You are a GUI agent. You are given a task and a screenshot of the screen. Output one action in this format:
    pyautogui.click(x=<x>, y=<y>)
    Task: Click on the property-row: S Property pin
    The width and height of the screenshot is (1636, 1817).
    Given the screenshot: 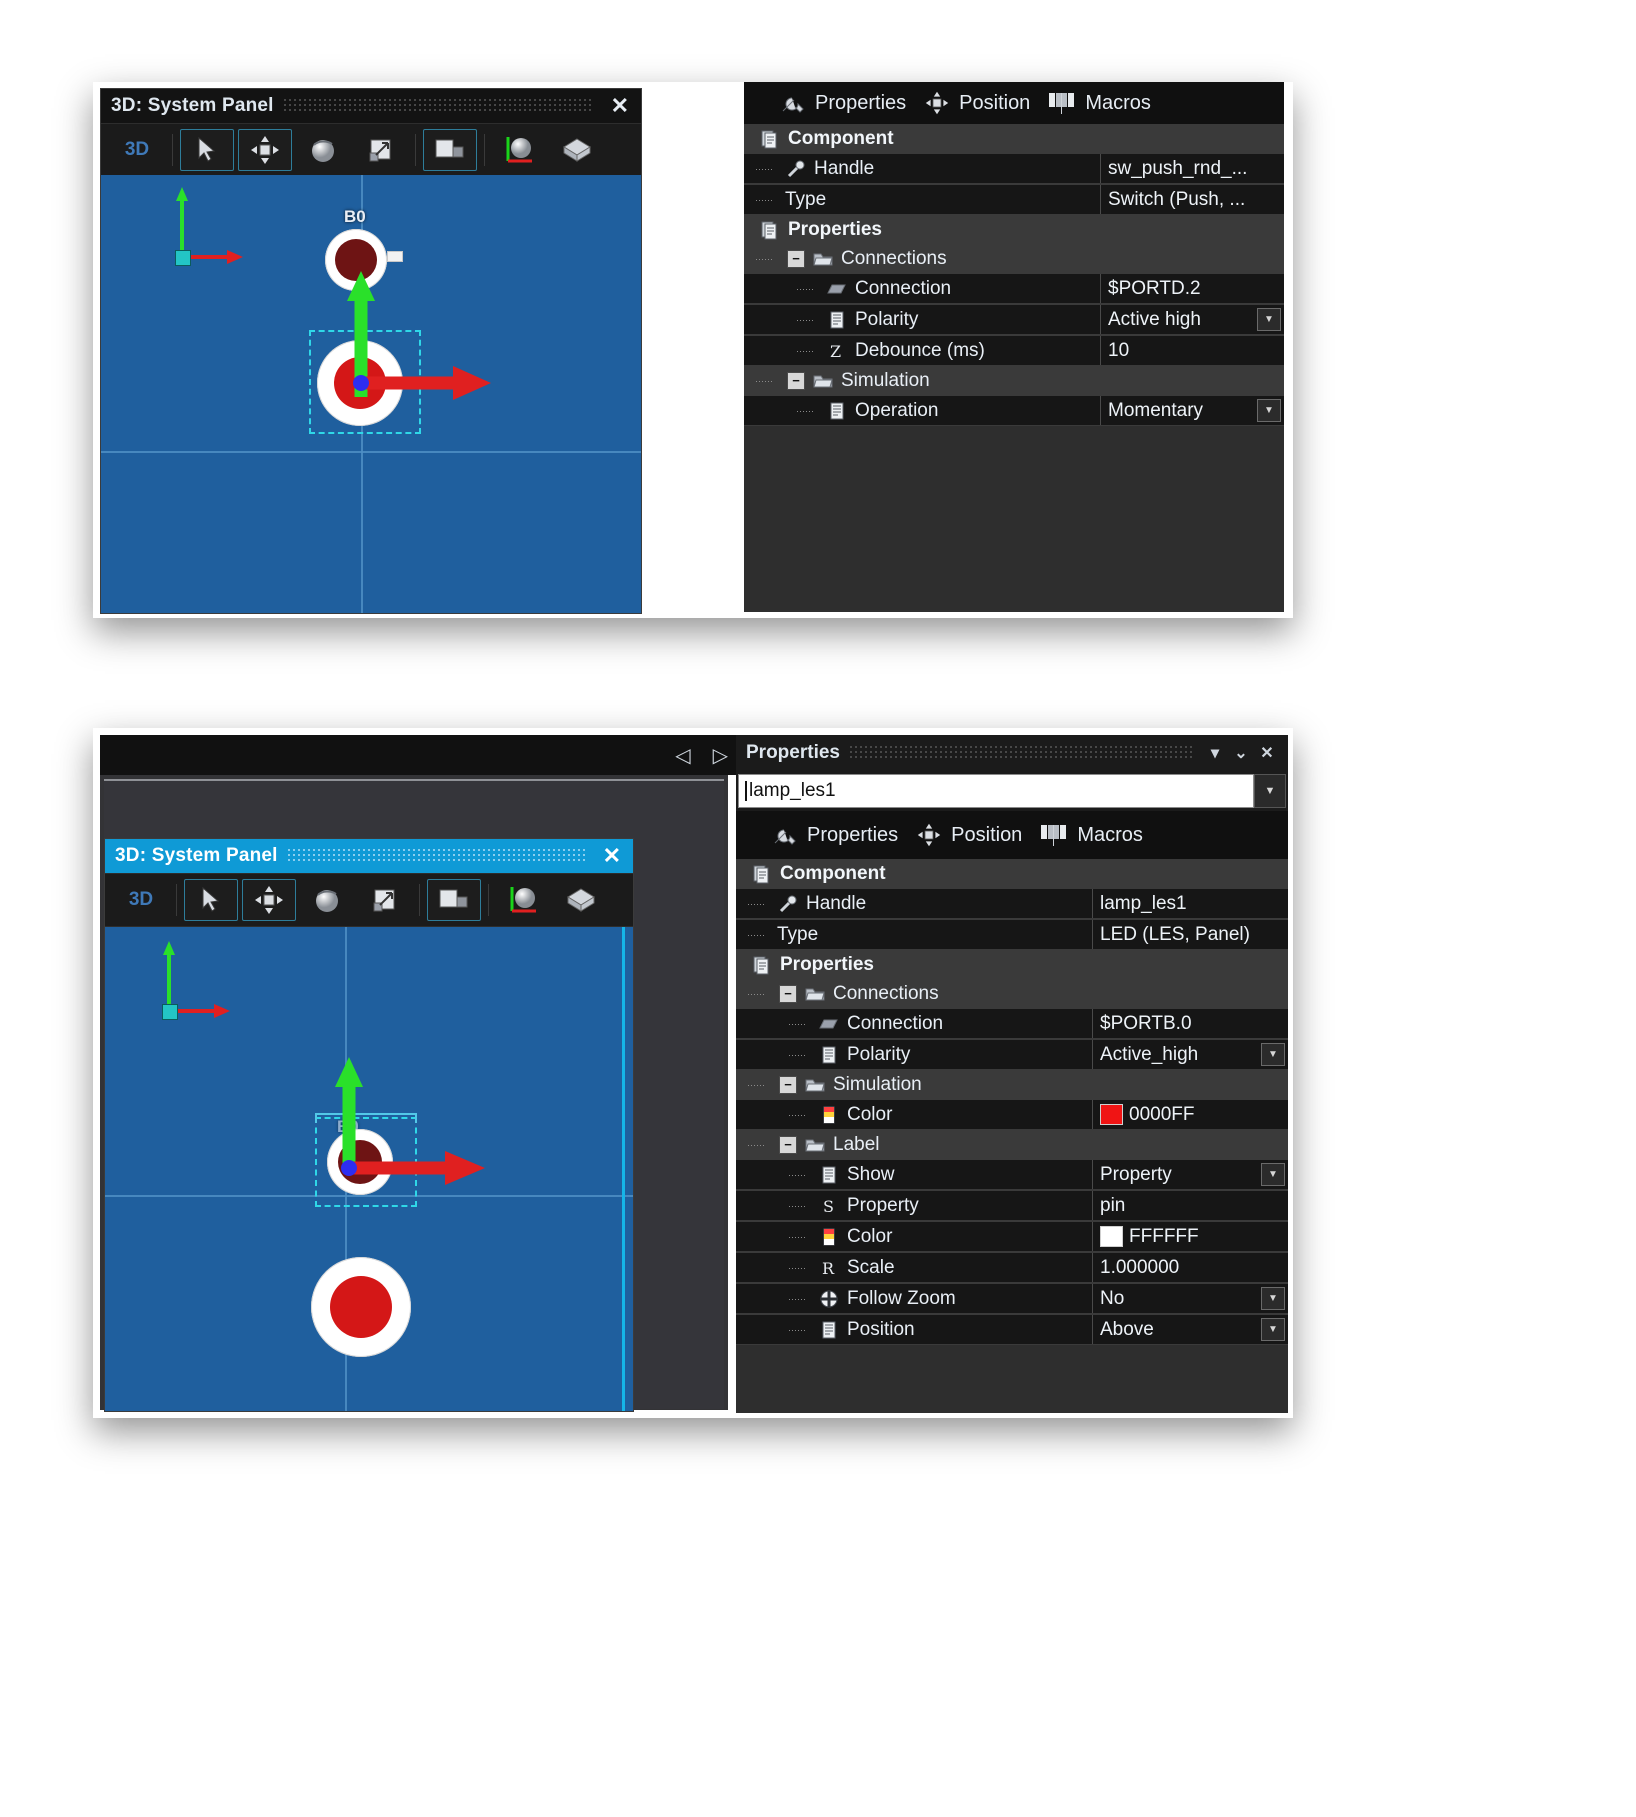 What is the action you would take?
    pyautogui.click(x=1012, y=1205)
    